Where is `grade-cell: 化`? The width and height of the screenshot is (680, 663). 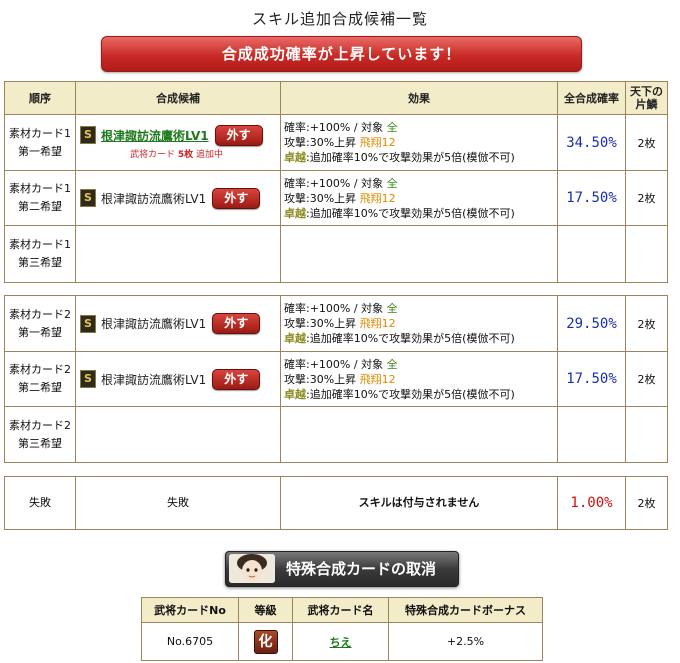 grade-cell: 化 is located at coordinates (265, 641).